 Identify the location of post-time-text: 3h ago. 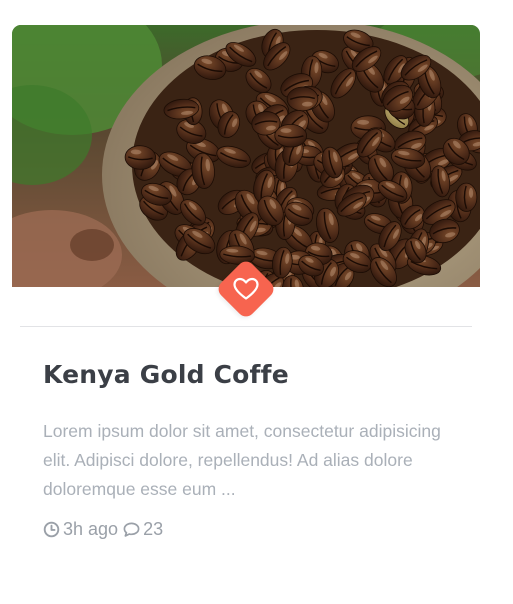
(91, 529).